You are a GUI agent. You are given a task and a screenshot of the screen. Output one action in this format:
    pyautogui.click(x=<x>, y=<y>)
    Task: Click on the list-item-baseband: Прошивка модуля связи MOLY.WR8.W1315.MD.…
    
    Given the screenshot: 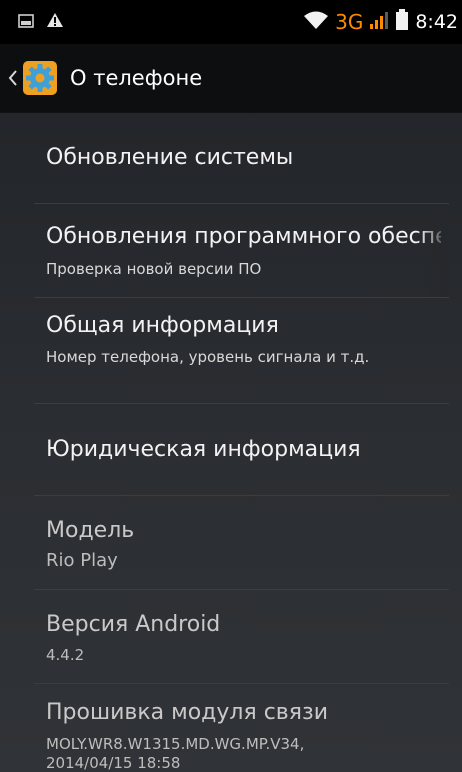 What is the action you would take?
    pyautogui.click(x=241, y=728)
    